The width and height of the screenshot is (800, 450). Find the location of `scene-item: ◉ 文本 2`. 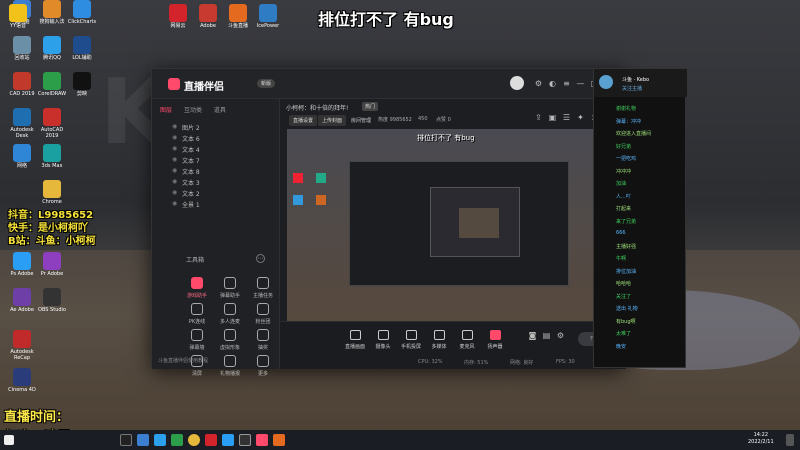

scene-item: ◉ 文本 2 is located at coordinates (186, 194).